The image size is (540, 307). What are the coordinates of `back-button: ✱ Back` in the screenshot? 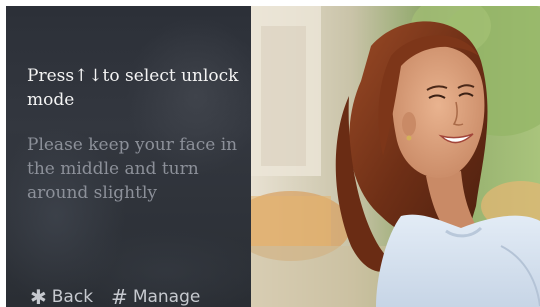 It's located at (61, 297).